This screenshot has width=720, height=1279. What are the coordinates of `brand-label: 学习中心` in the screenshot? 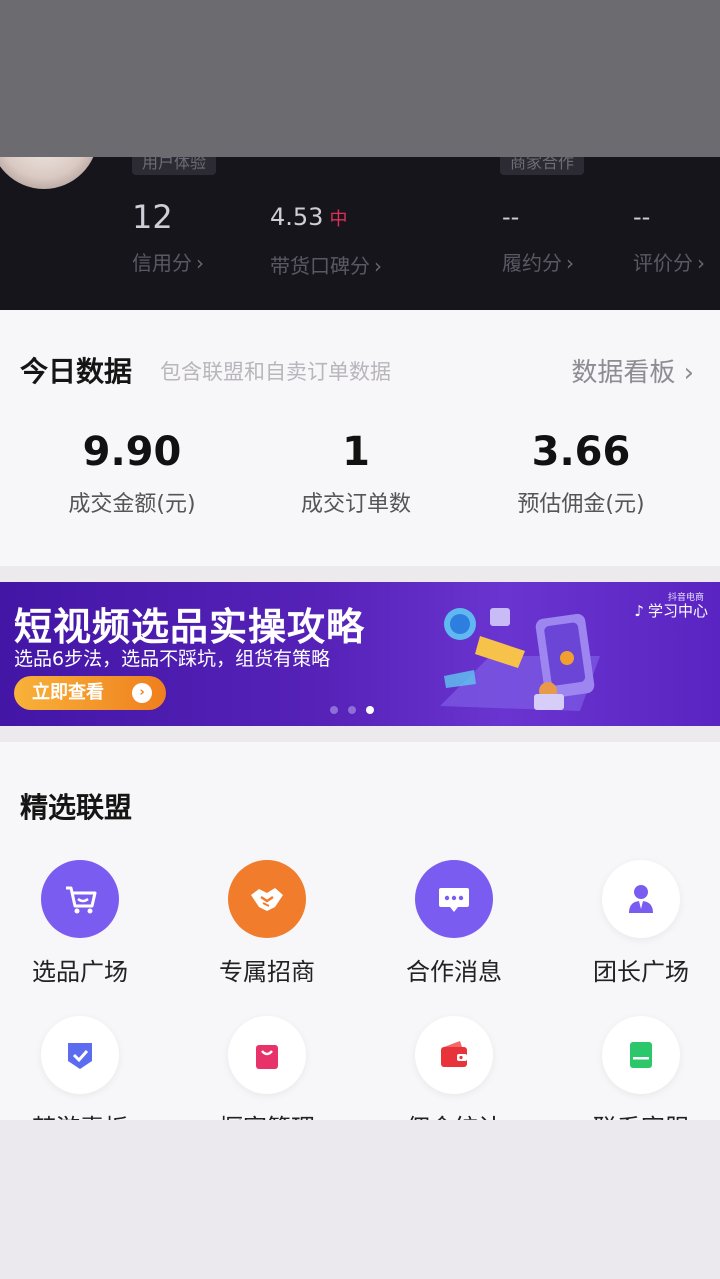 It's located at (677, 611).